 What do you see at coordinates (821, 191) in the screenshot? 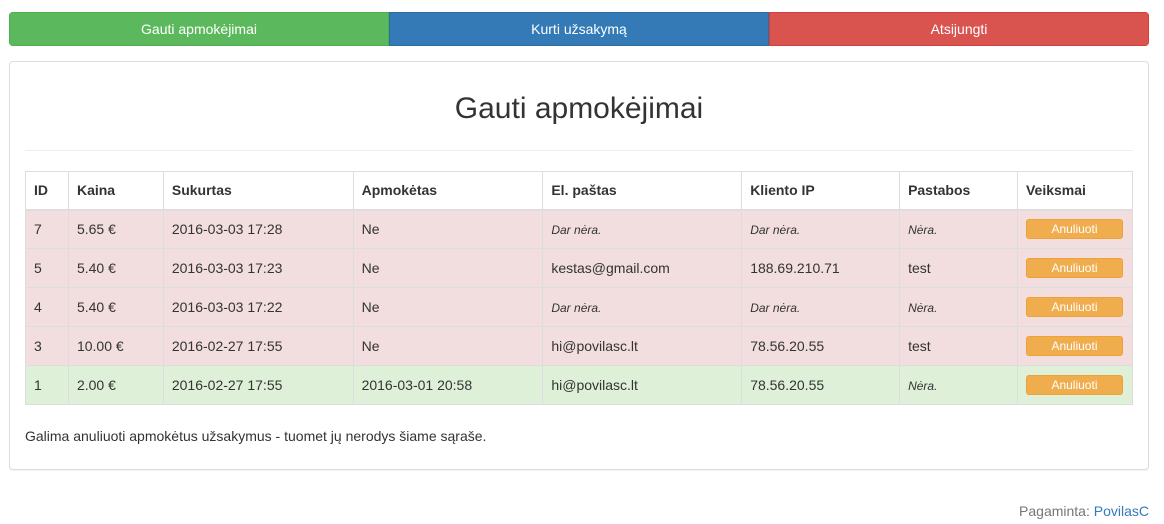
I see `column-header-client-ip: Kliento IP` at bounding box center [821, 191].